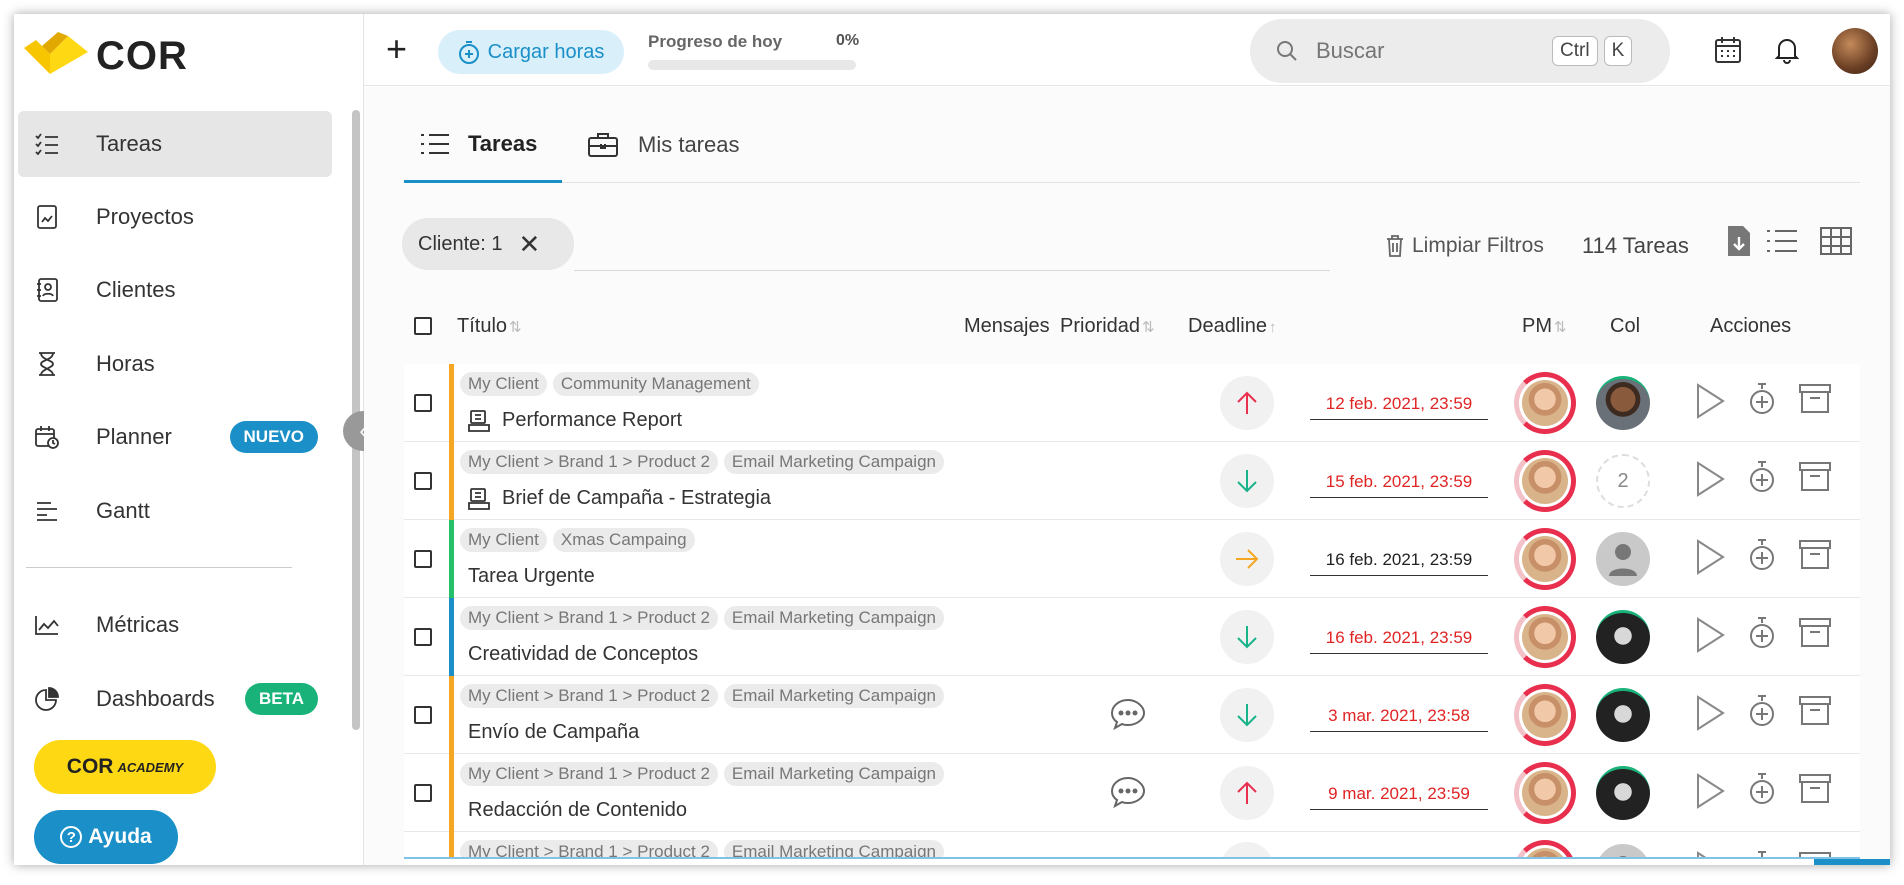  Describe the element at coordinates (1132, 861) in the screenshot. I see `horizontal-scrollbar` at that location.